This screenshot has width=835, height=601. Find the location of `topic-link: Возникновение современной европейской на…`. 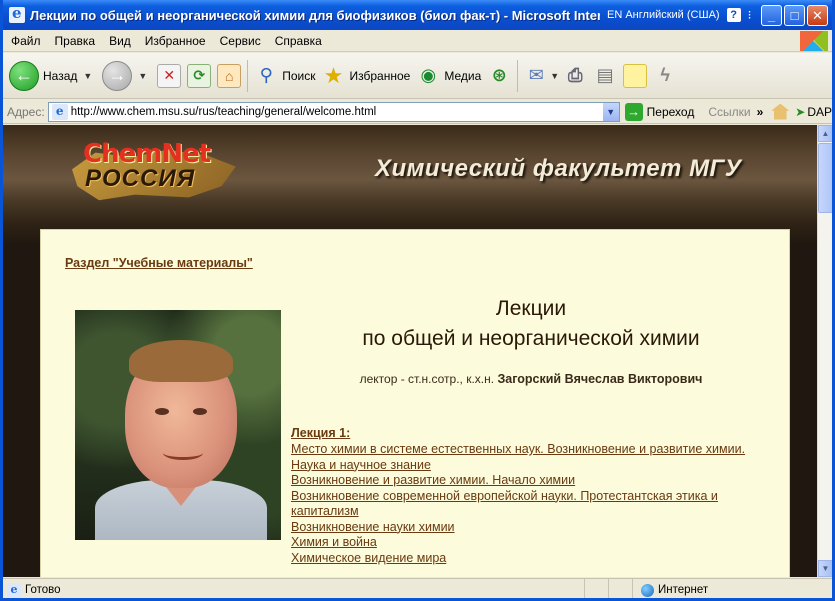

topic-link: Возникновение современной европейской на… is located at coordinates (526, 504).